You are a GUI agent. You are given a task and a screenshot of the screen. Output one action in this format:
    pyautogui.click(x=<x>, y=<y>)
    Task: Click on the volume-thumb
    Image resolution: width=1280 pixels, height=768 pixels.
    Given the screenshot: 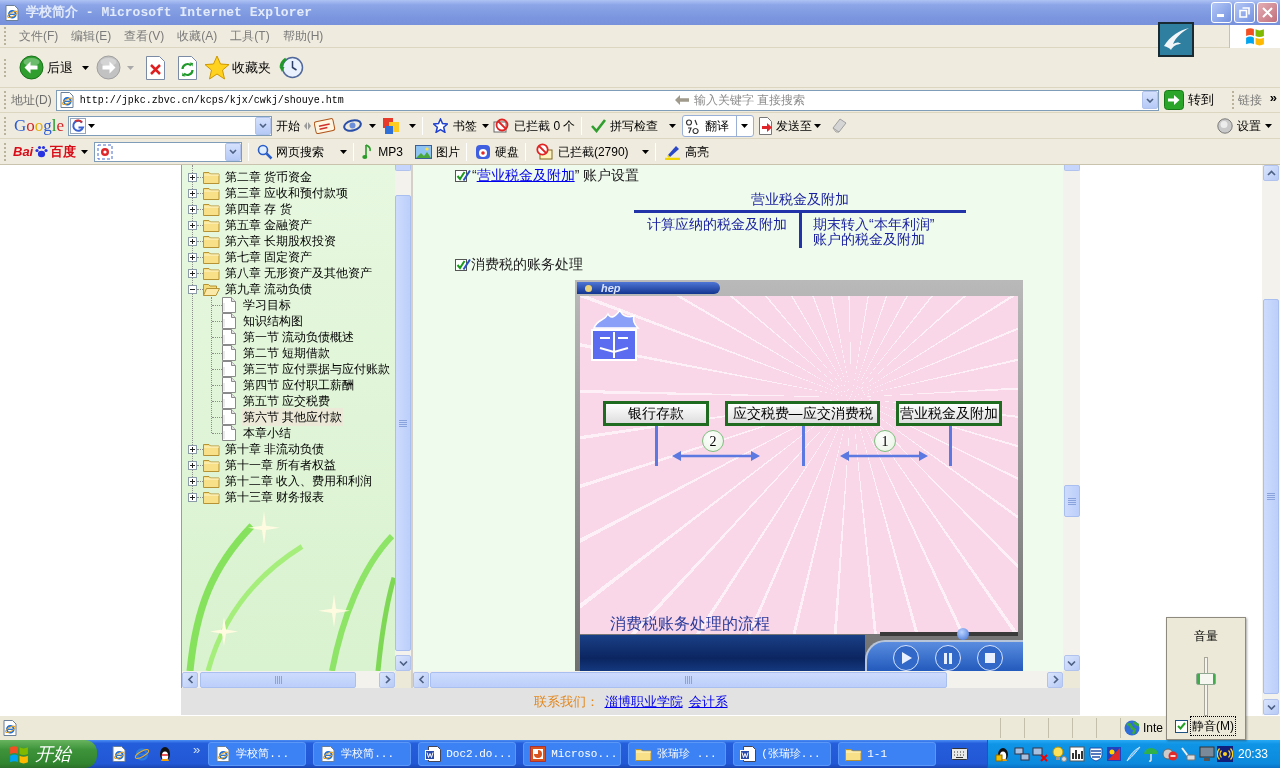 What is the action you would take?
    pyautogui.click(x=1206, y=678)
    